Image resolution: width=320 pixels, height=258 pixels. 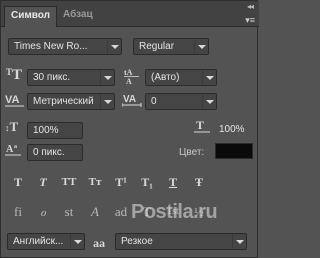 What do you see at coordinates (147, 182) in the screenshot?
I see `subscript-button: T₁` at bounding box center [147, 182].